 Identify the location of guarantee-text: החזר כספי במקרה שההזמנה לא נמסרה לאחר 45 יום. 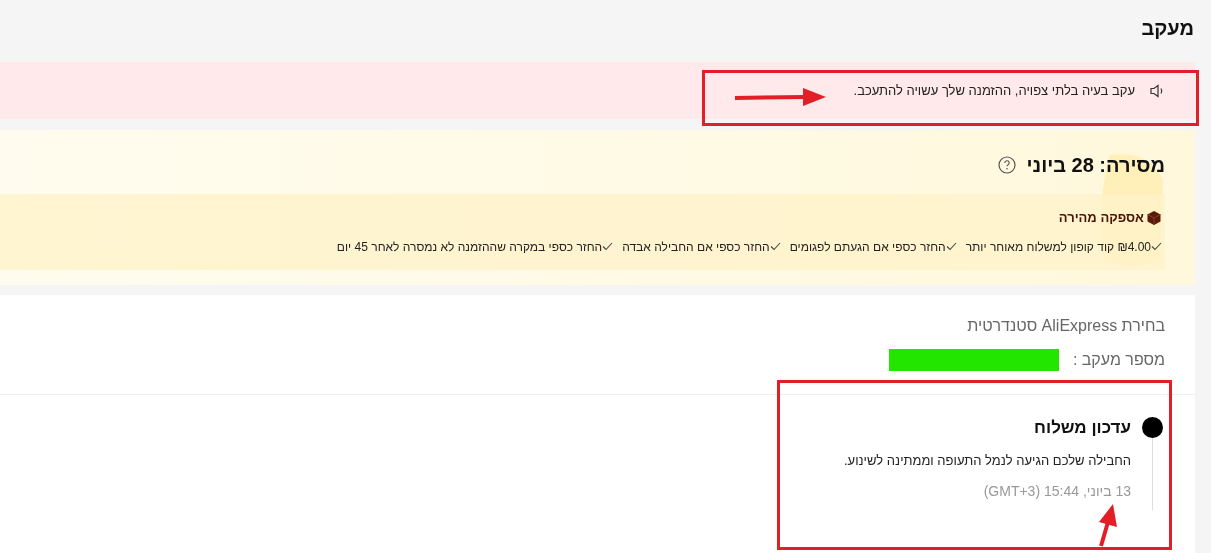
(469, 247).